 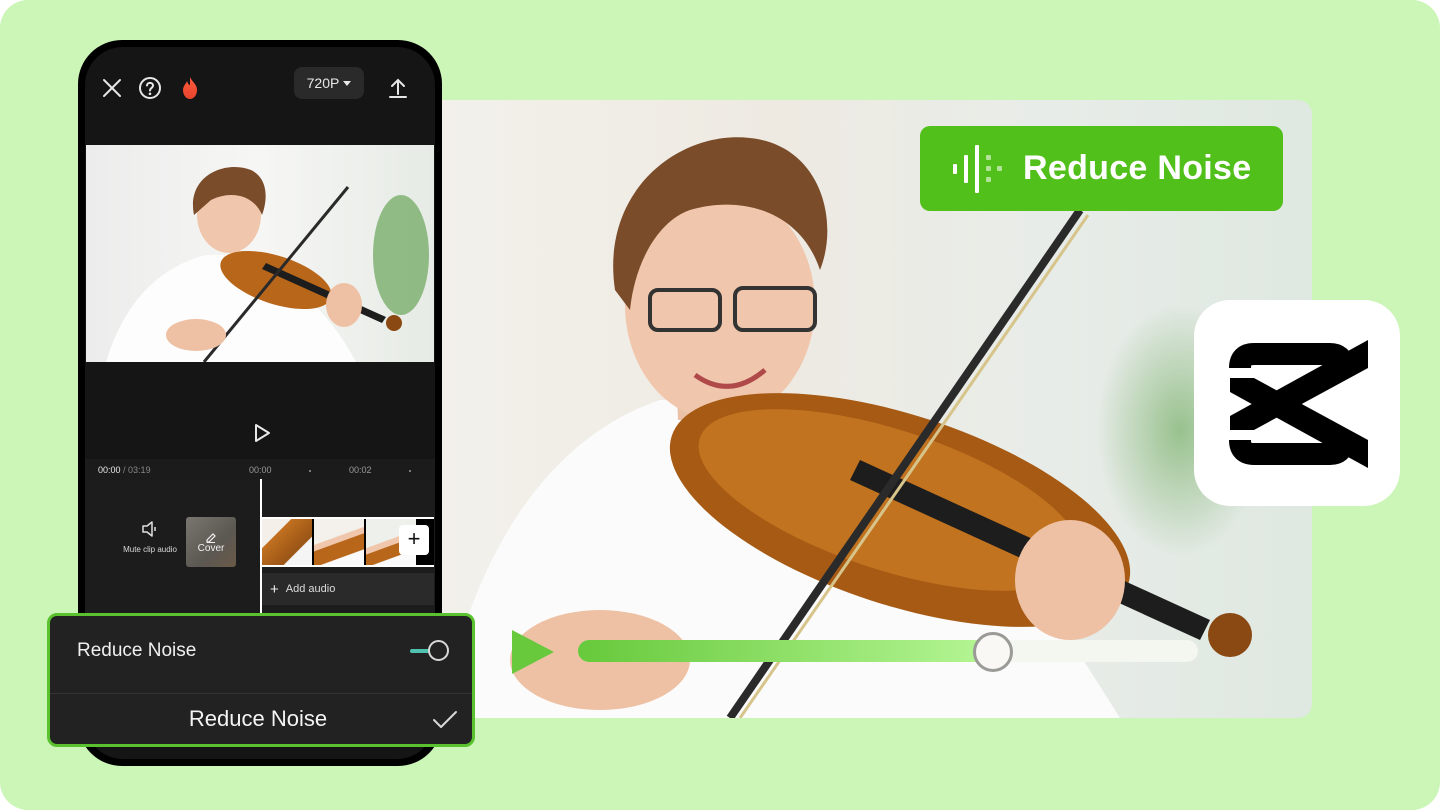 What do you see at coordinates (438, 650) in the screenshot?
I see `toggle-knob` at bounding box center [438, 650].